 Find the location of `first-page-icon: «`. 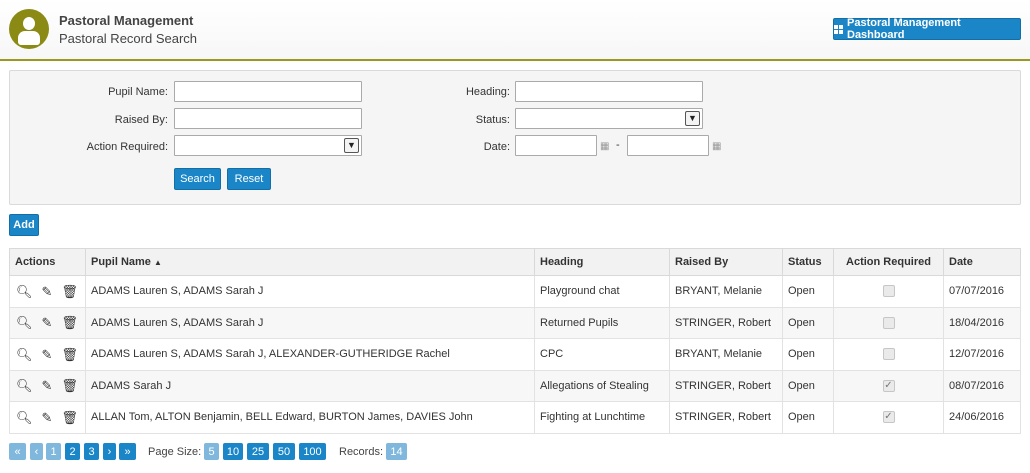

first-page-icon: « is located at coordinates (17, 451).